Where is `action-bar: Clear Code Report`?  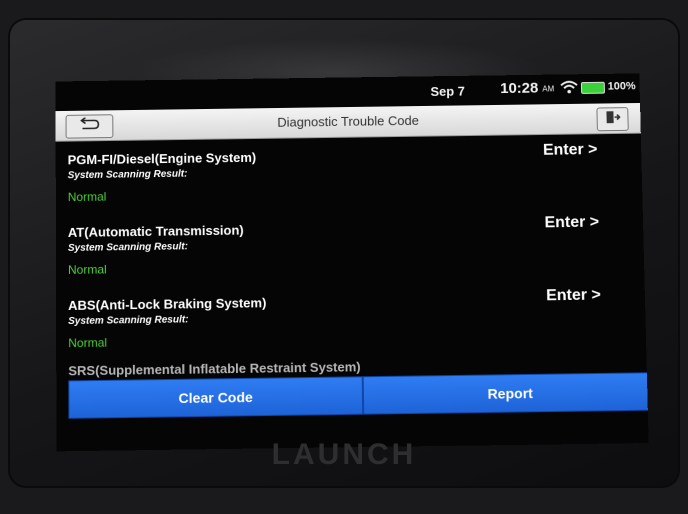
action-bar: Clear Code Report is located at coordinates (358, 395).